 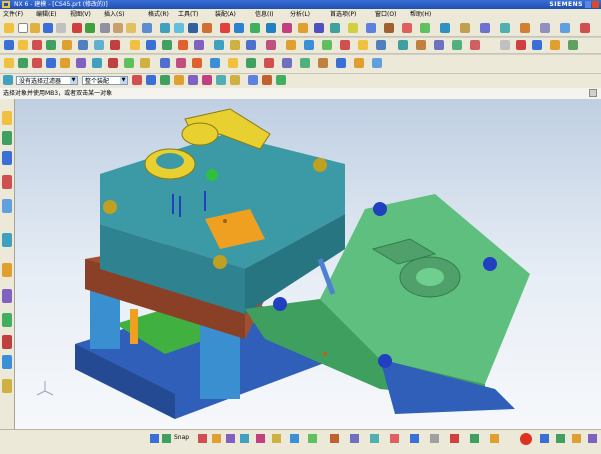 I want to click on save-icon, so click(x=48, y=28).